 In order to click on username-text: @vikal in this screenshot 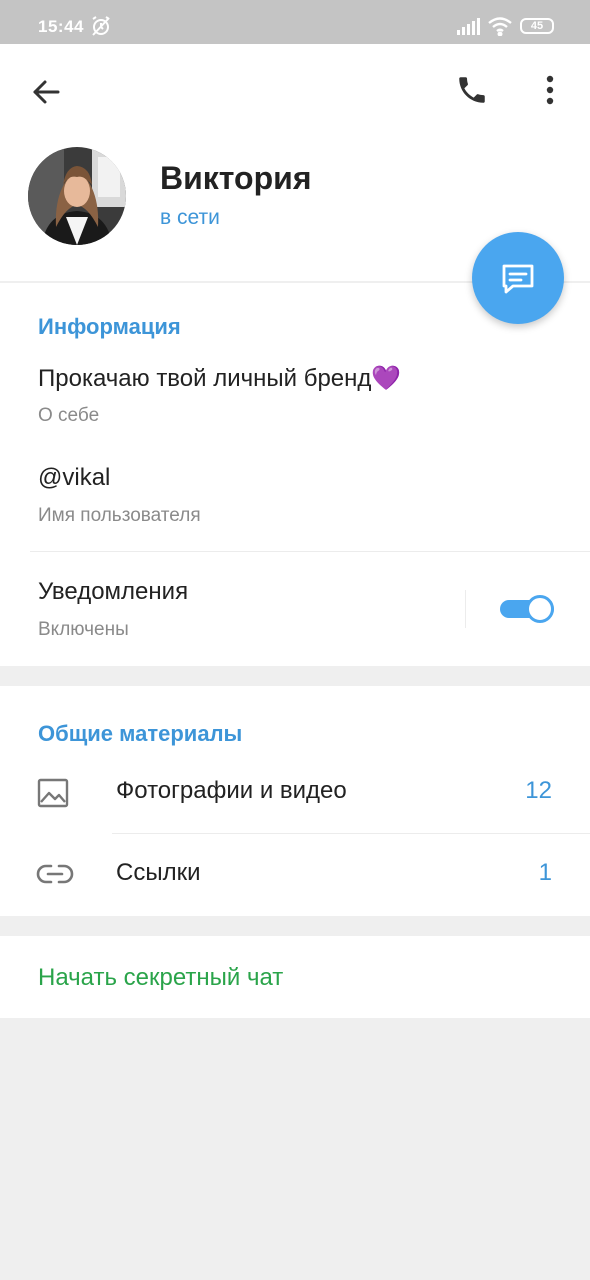, I will do `click(74, 478)`.